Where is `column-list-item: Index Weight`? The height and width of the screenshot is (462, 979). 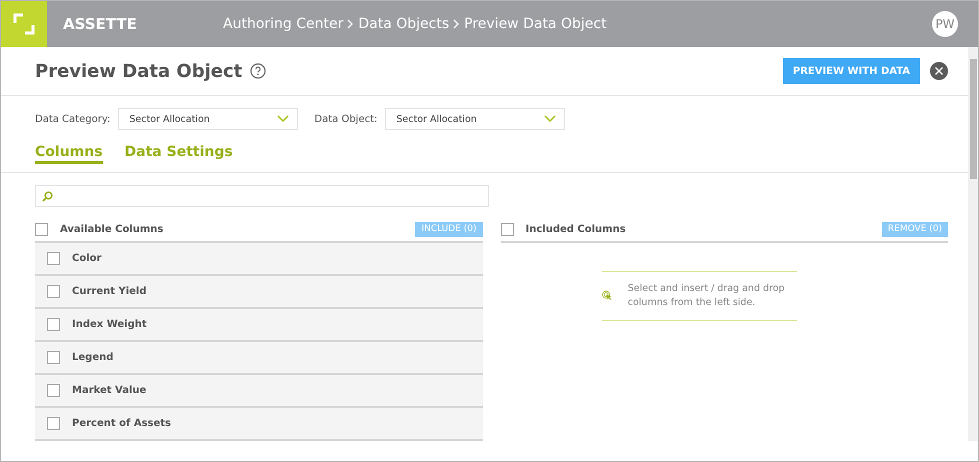
column-list-item: Index Weight is located at coordinates (258, 325).